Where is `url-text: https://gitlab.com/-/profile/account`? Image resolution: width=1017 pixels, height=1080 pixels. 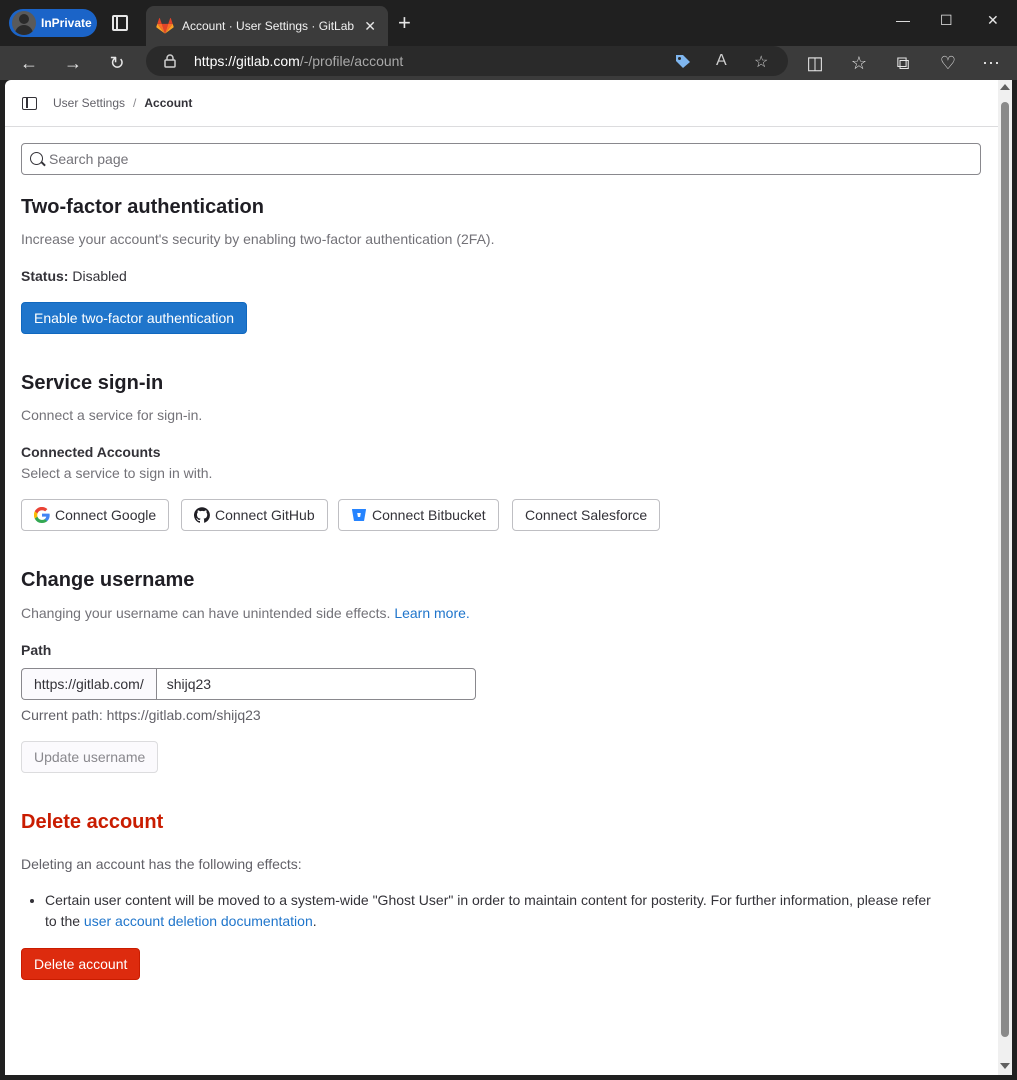
url-text: https://gitlab.com/-/profile/account is located at coordinates (298, 61).